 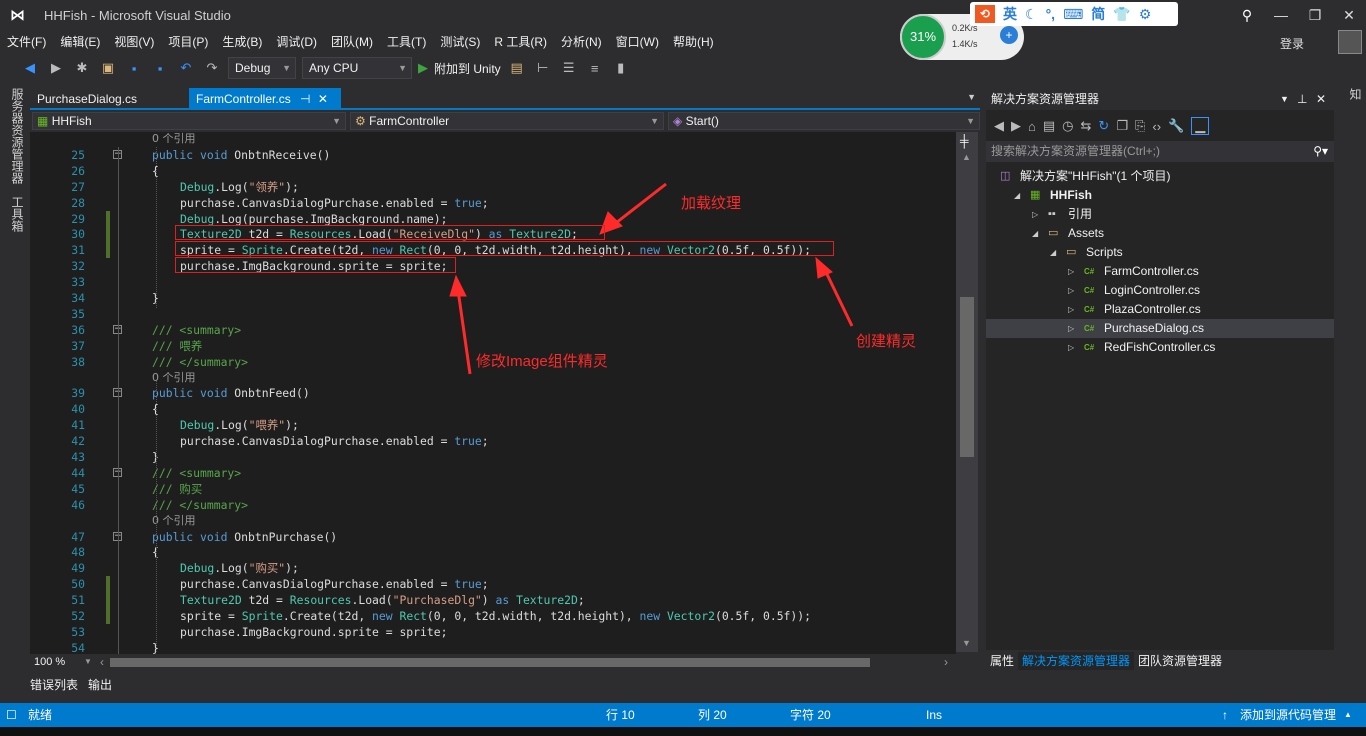 What do you see at coordinates (1349, 15) in the screenshot?
I see `close-button: ✕` at bounding box center [1349, 15].